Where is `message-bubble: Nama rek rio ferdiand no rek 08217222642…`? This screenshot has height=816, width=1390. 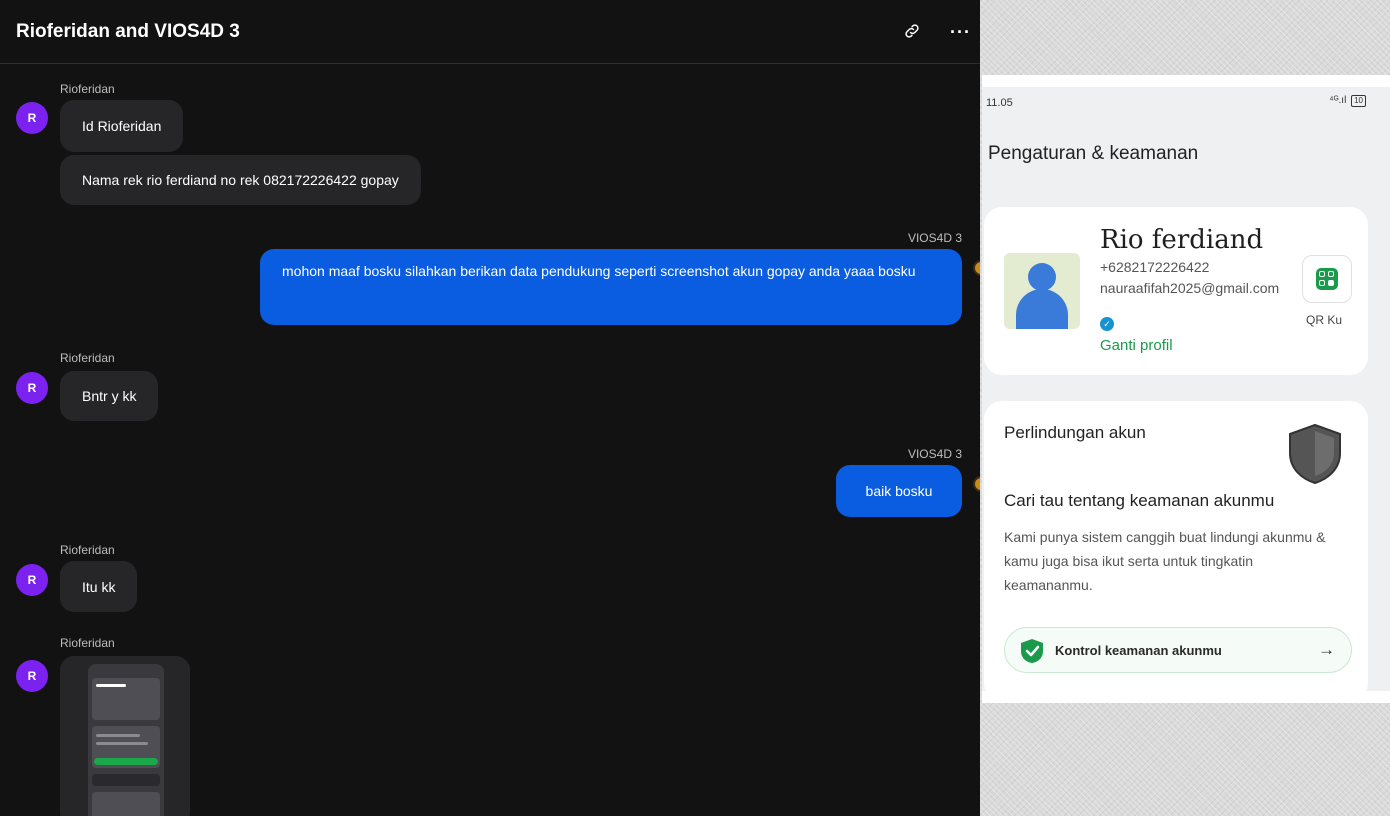 message-bubble: Nama rek rio ferdiand no rek 08217222642… is located at coordinates (240, 180).